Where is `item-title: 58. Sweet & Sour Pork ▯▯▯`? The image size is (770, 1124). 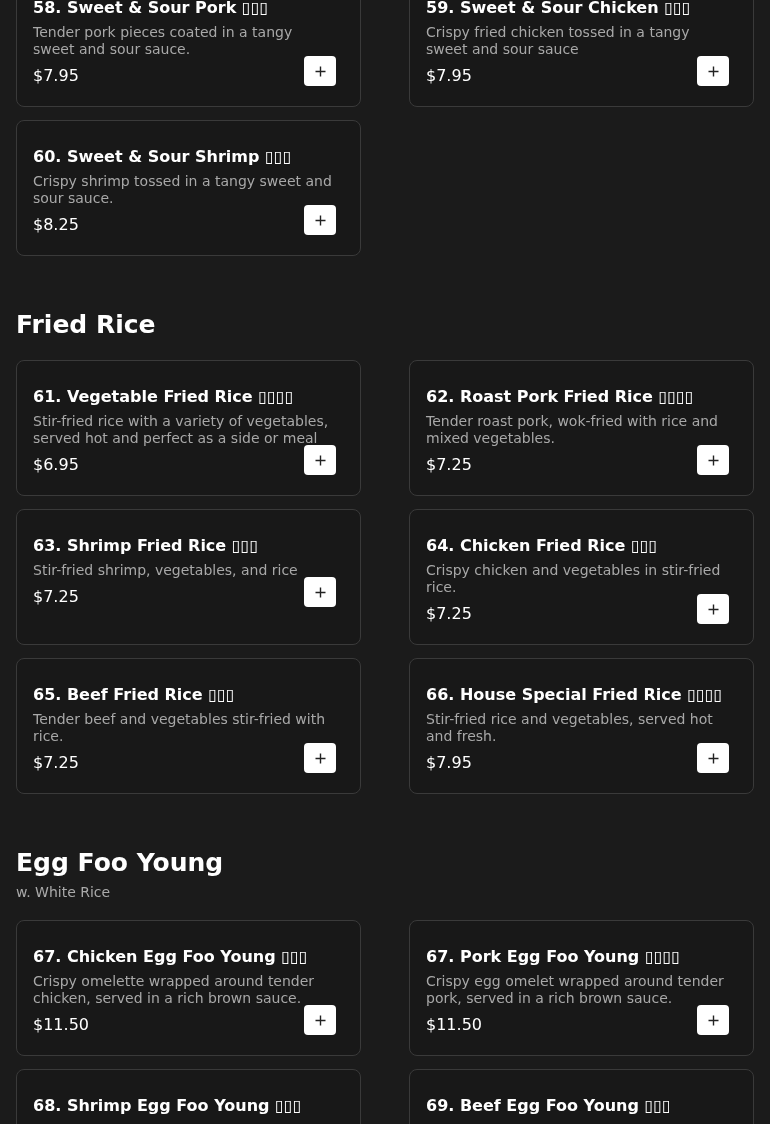 item-title: 58. Sweet & Sour Pork ▯▯▯ is located at coordinates (151, 9).